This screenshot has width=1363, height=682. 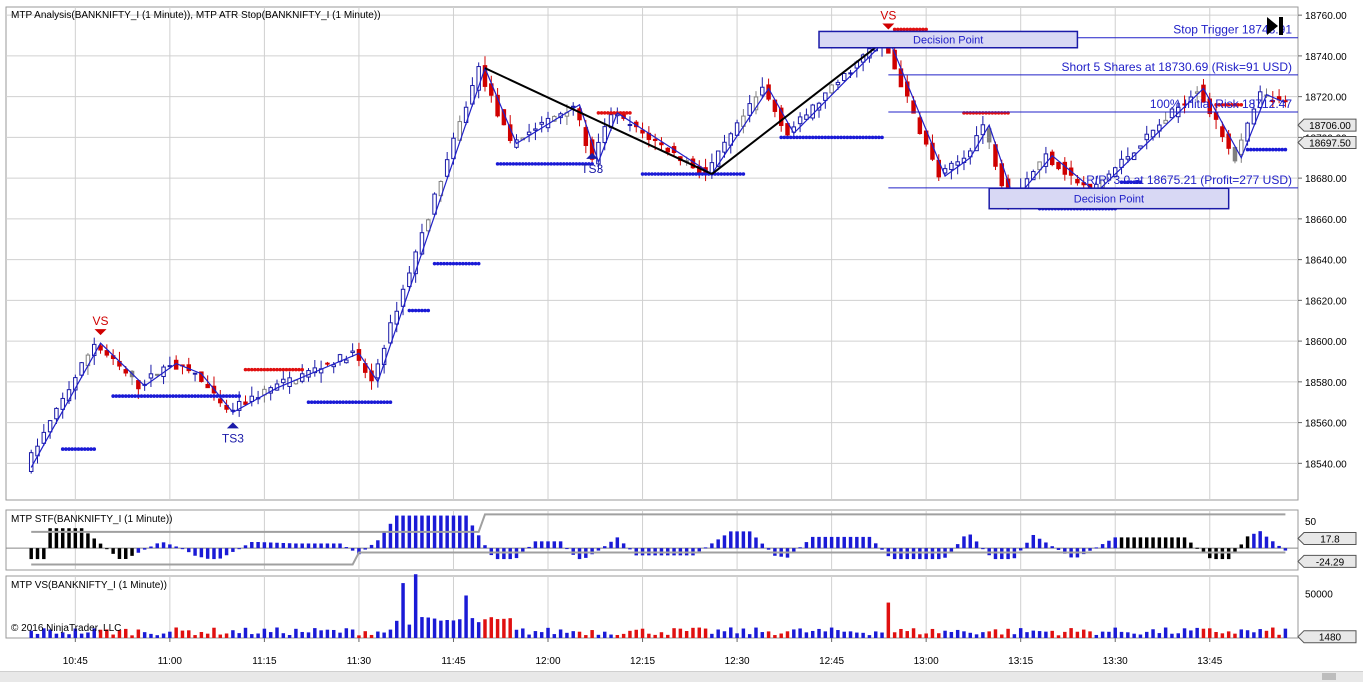 I want to click on scrollbar-thumb, so click(x=1329, y=676).